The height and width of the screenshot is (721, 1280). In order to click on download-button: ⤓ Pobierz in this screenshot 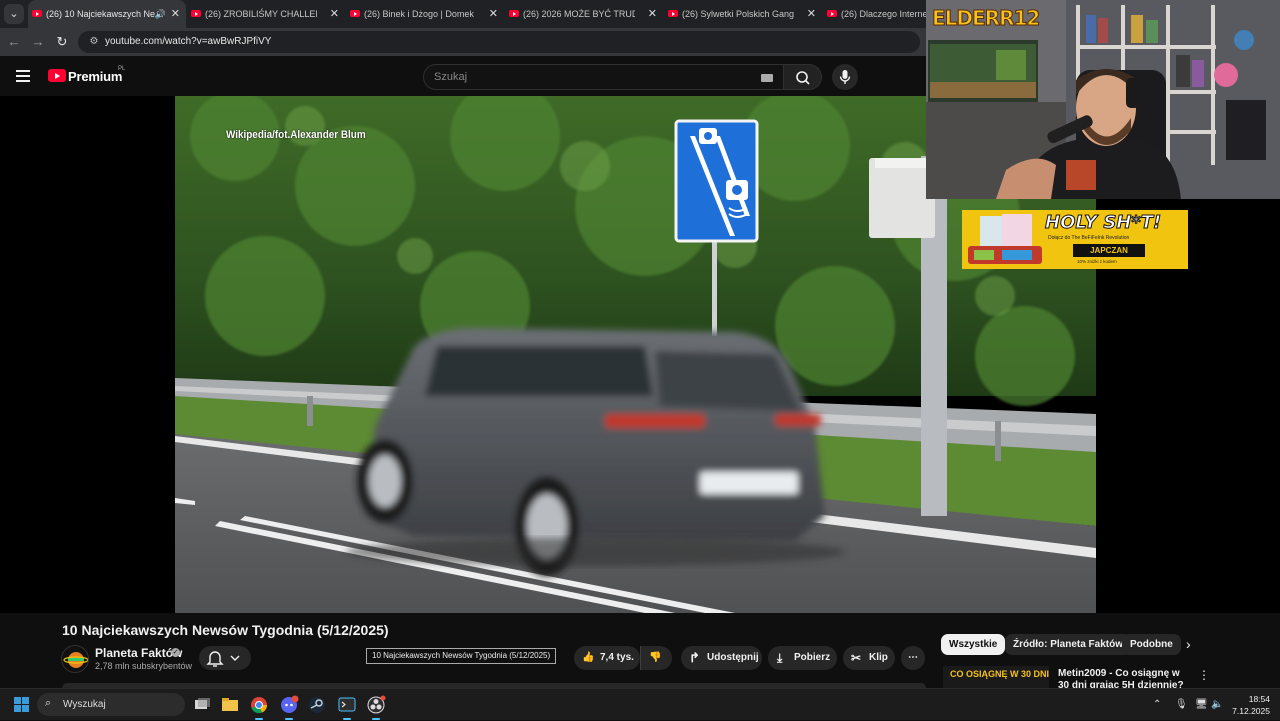, I will do `click(802, 658)`.